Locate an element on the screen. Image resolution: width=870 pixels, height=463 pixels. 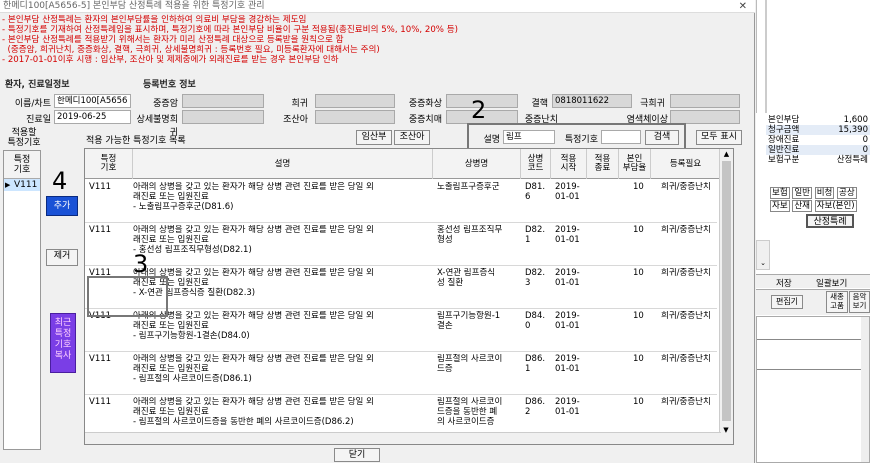
divider is located at coordinates (811, 339).